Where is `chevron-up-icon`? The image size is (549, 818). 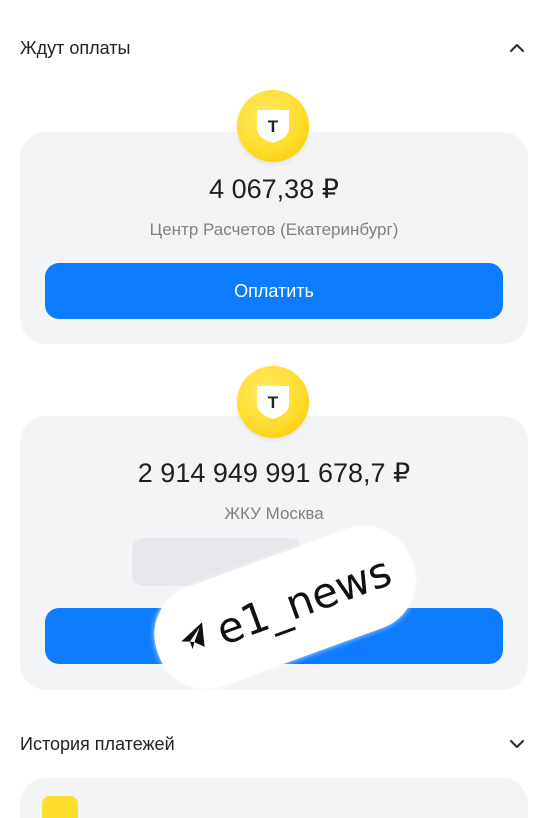
chevron-up-icon is located at coordinates (517, 48).